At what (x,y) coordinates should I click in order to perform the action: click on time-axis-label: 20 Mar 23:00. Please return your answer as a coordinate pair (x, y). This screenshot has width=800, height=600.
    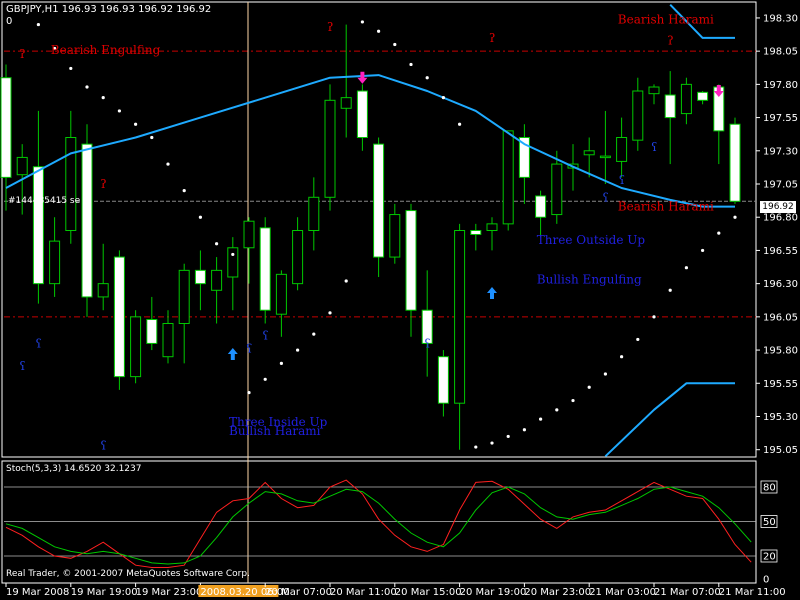
    Looking at the image, I should click on (557, 592).